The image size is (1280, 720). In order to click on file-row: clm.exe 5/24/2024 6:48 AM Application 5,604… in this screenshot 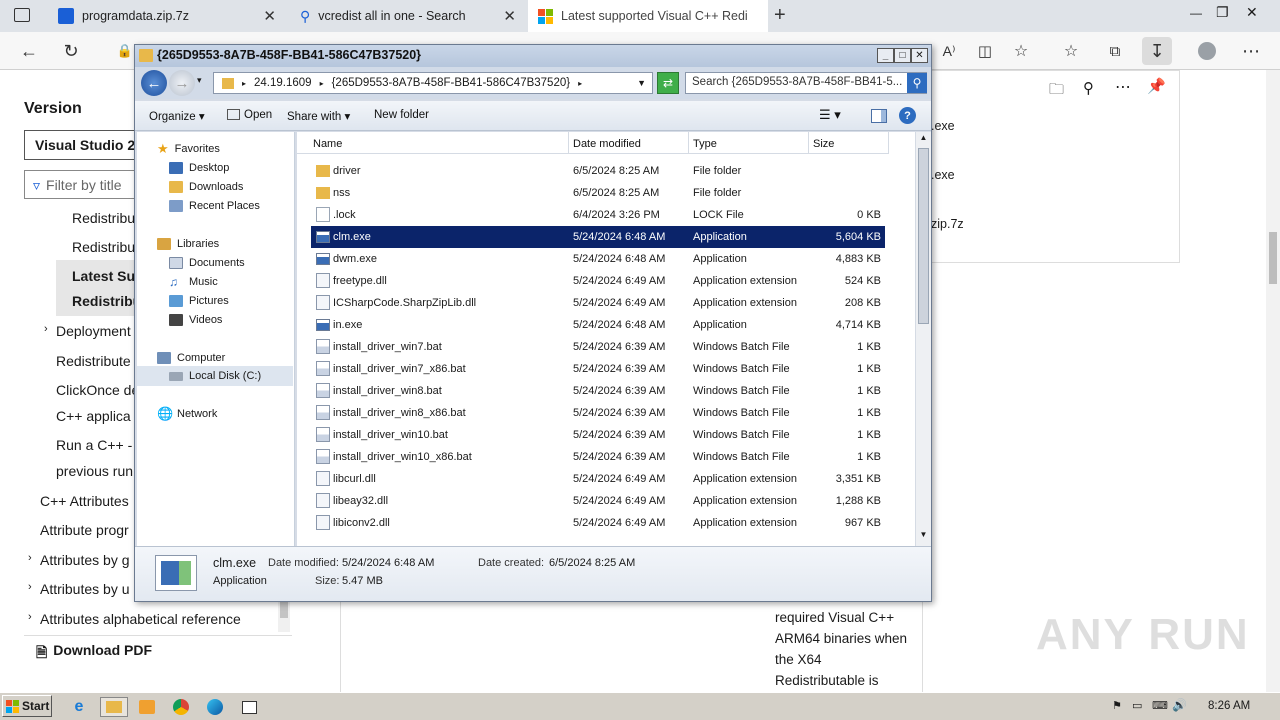, I will do `click(598, 237)`.